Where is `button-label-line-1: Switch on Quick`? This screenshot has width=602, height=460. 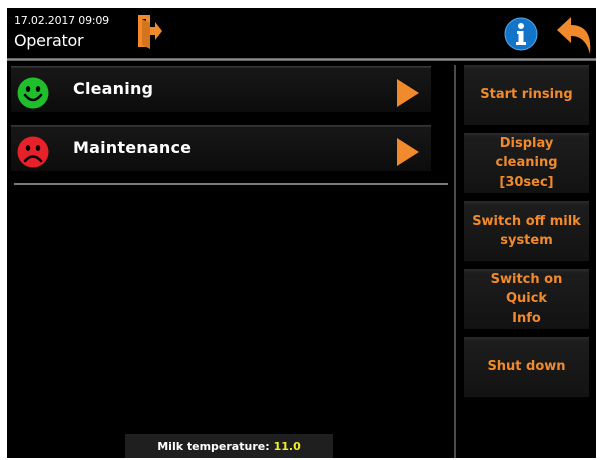
button-label-line-1: Switch on Quick is located at coordinates (526, 289).